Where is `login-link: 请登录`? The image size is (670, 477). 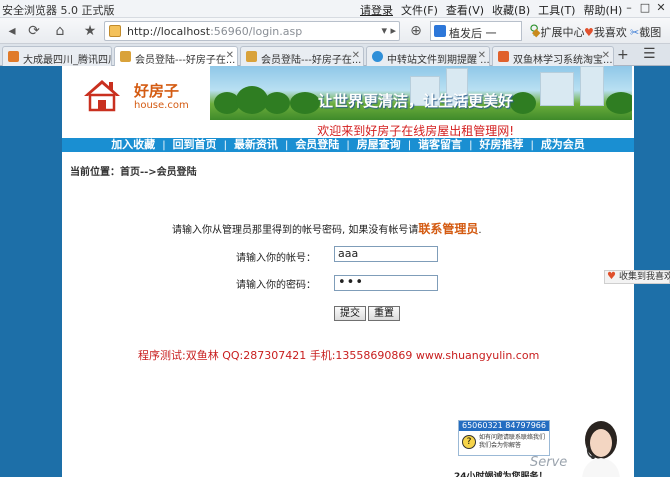
login-link: 请登录 is located at coordinates (376, 10).